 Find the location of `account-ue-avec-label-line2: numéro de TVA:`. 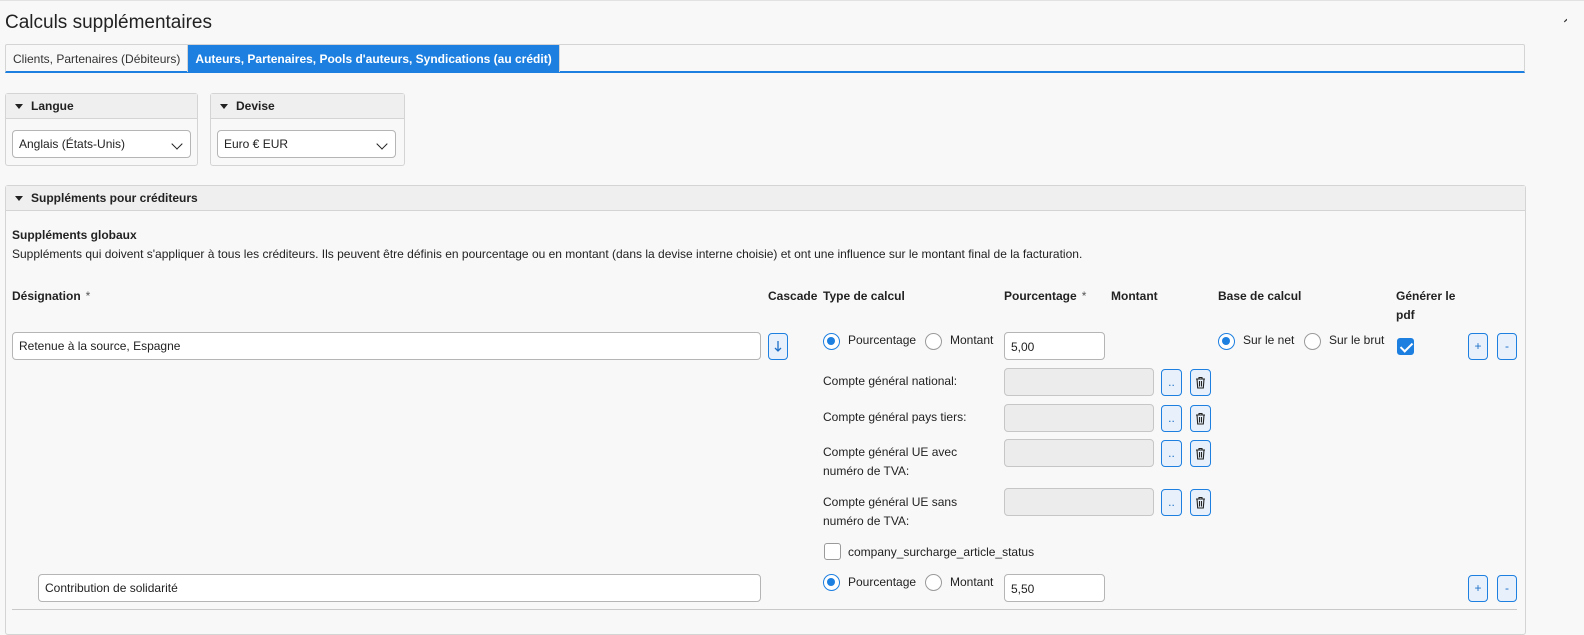

account-ue-avec-label-line2: numéro de TVA: is located at coordinates (866, 471).